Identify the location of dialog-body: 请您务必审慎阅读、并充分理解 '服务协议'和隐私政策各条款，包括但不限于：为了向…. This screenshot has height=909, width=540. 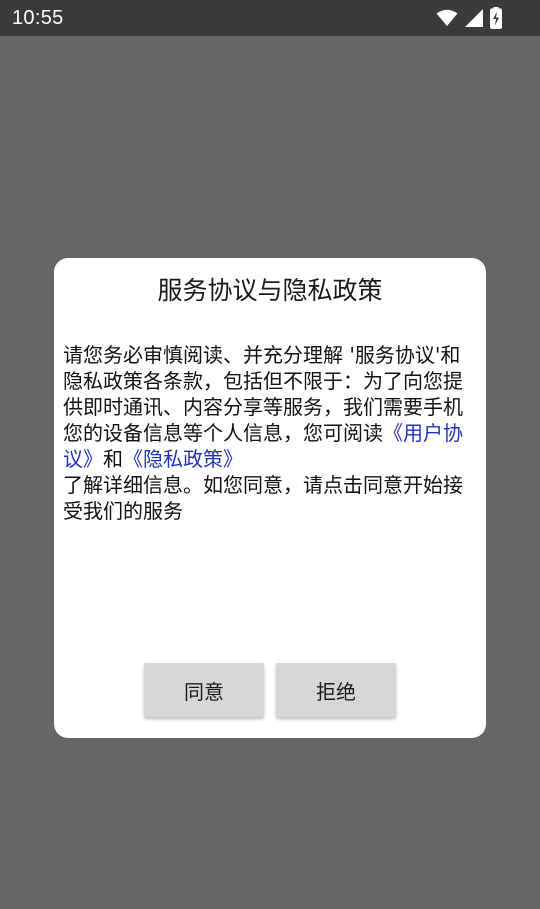
(265, 433).